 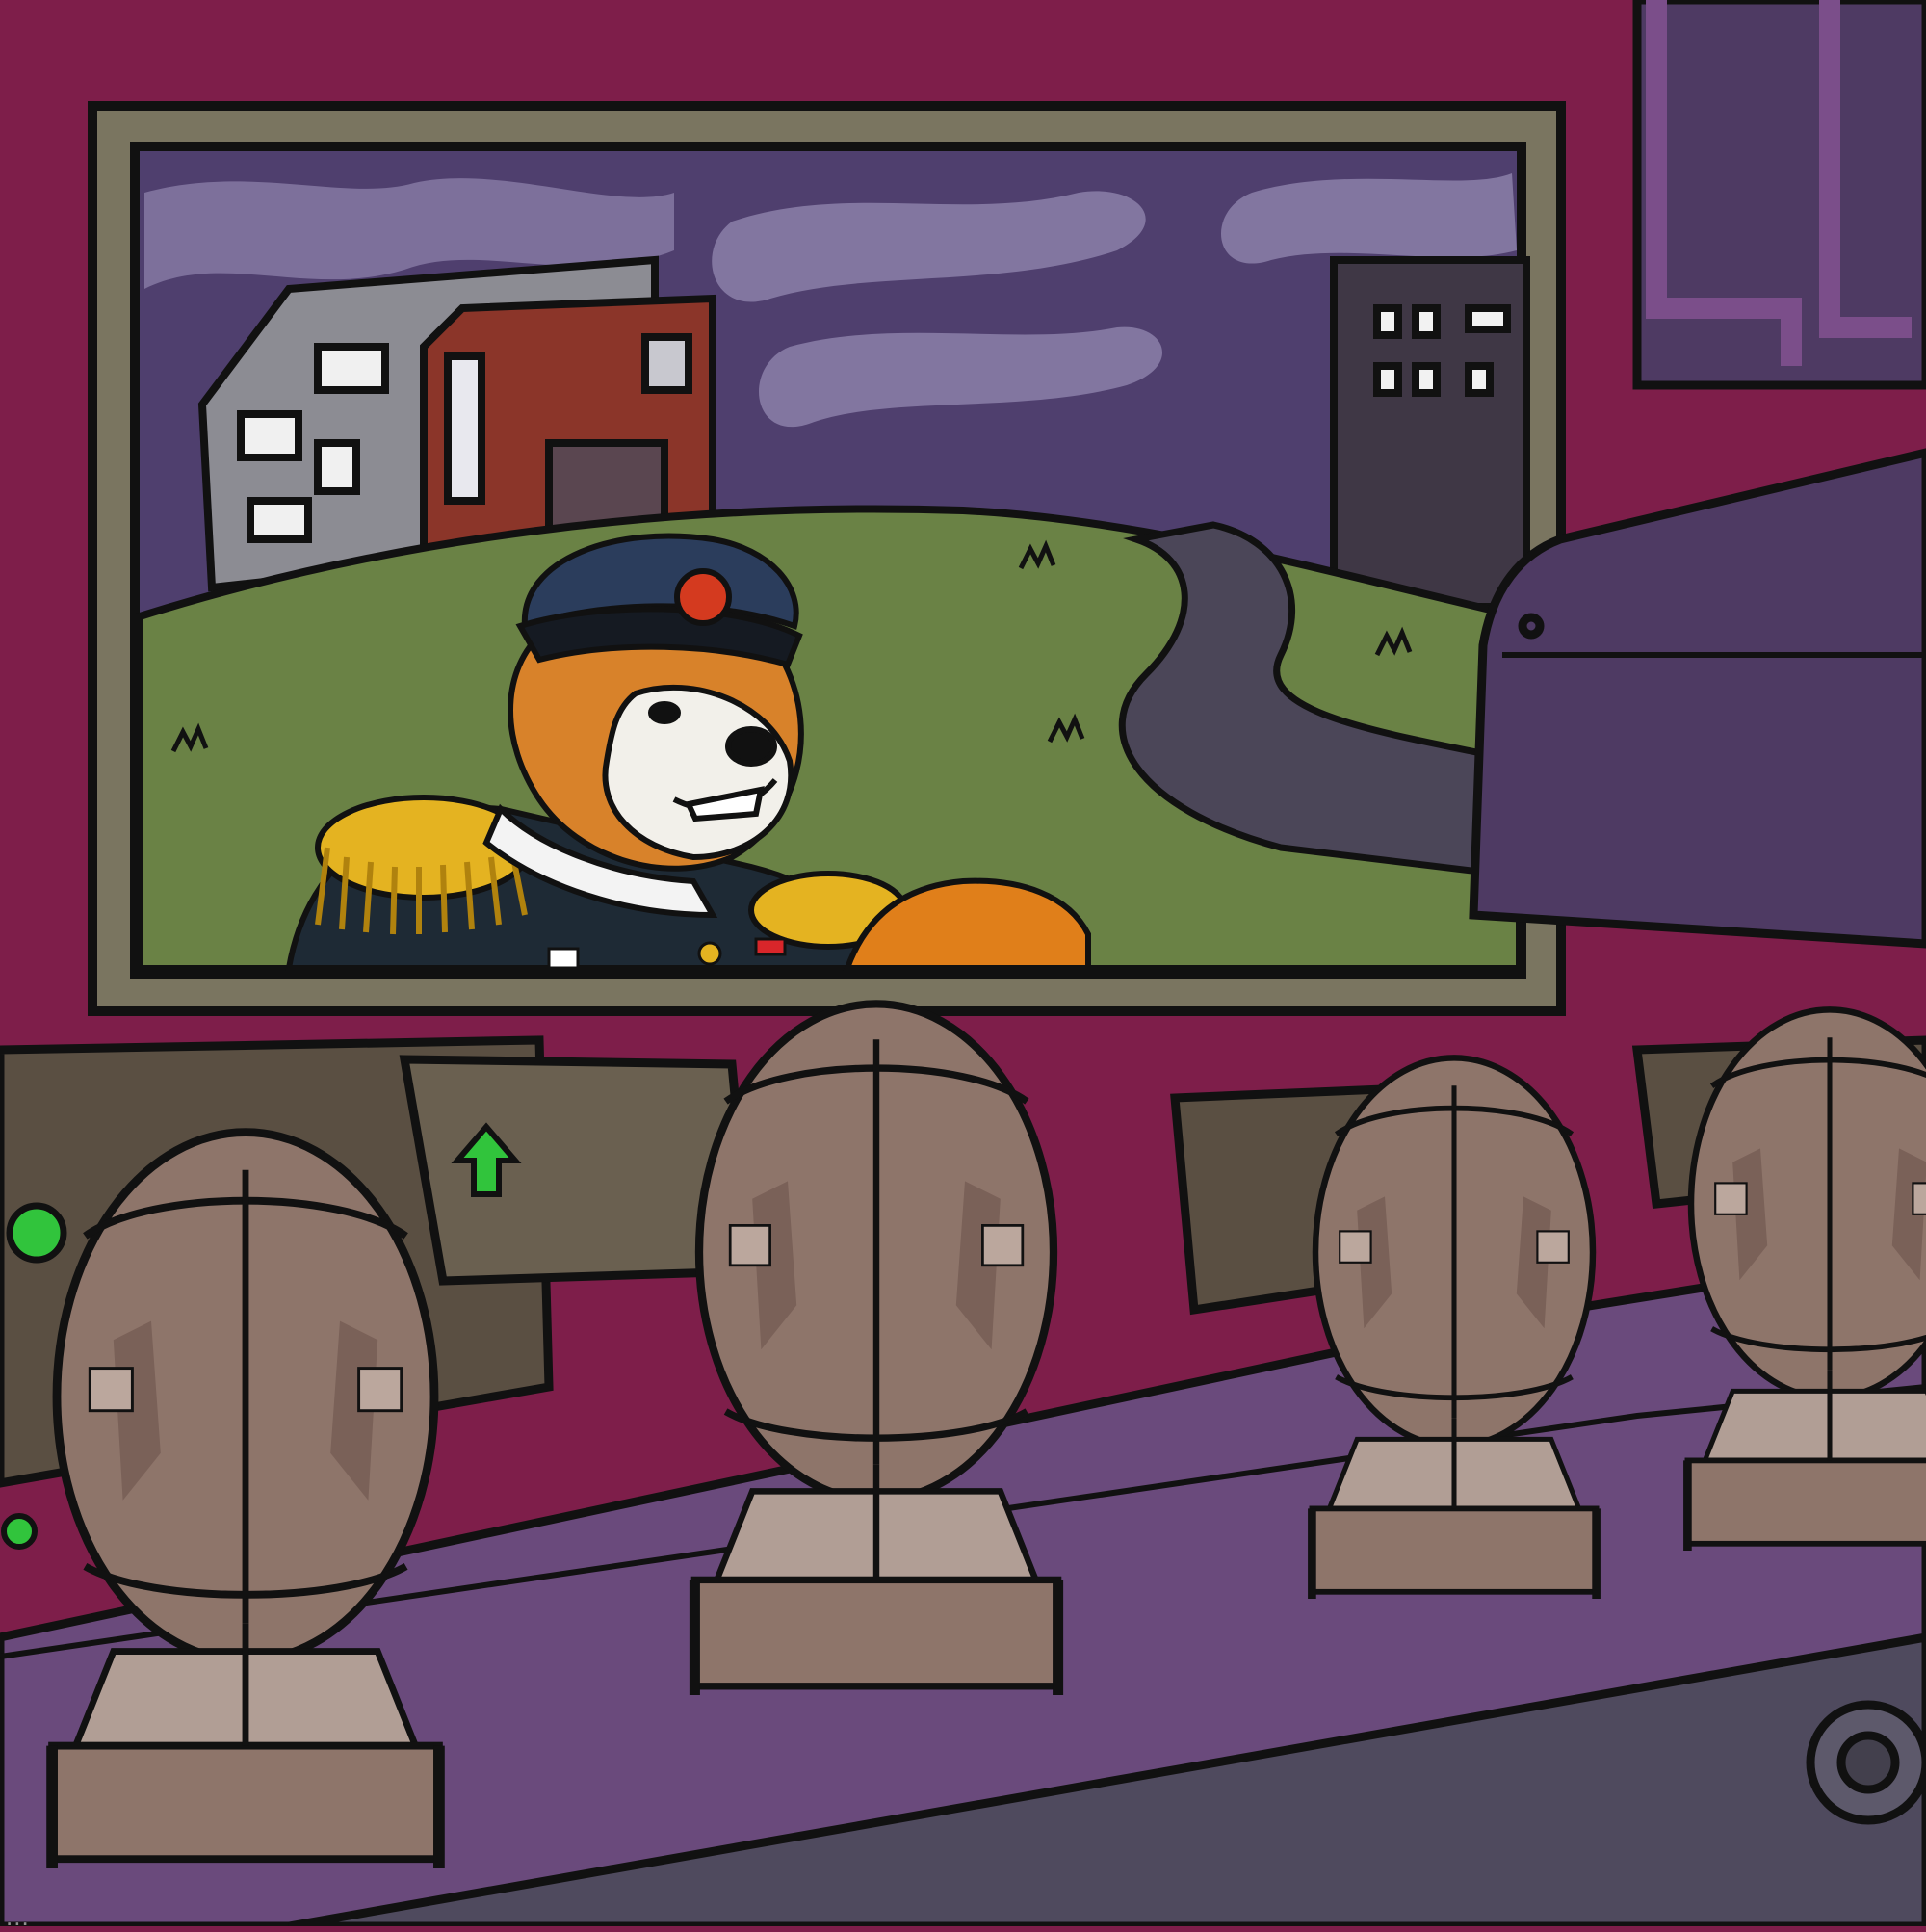 What do you see at coordinates (563, 958) in the screenshot?
I see `flag-pin-icon` at bounding box center [563, 958].